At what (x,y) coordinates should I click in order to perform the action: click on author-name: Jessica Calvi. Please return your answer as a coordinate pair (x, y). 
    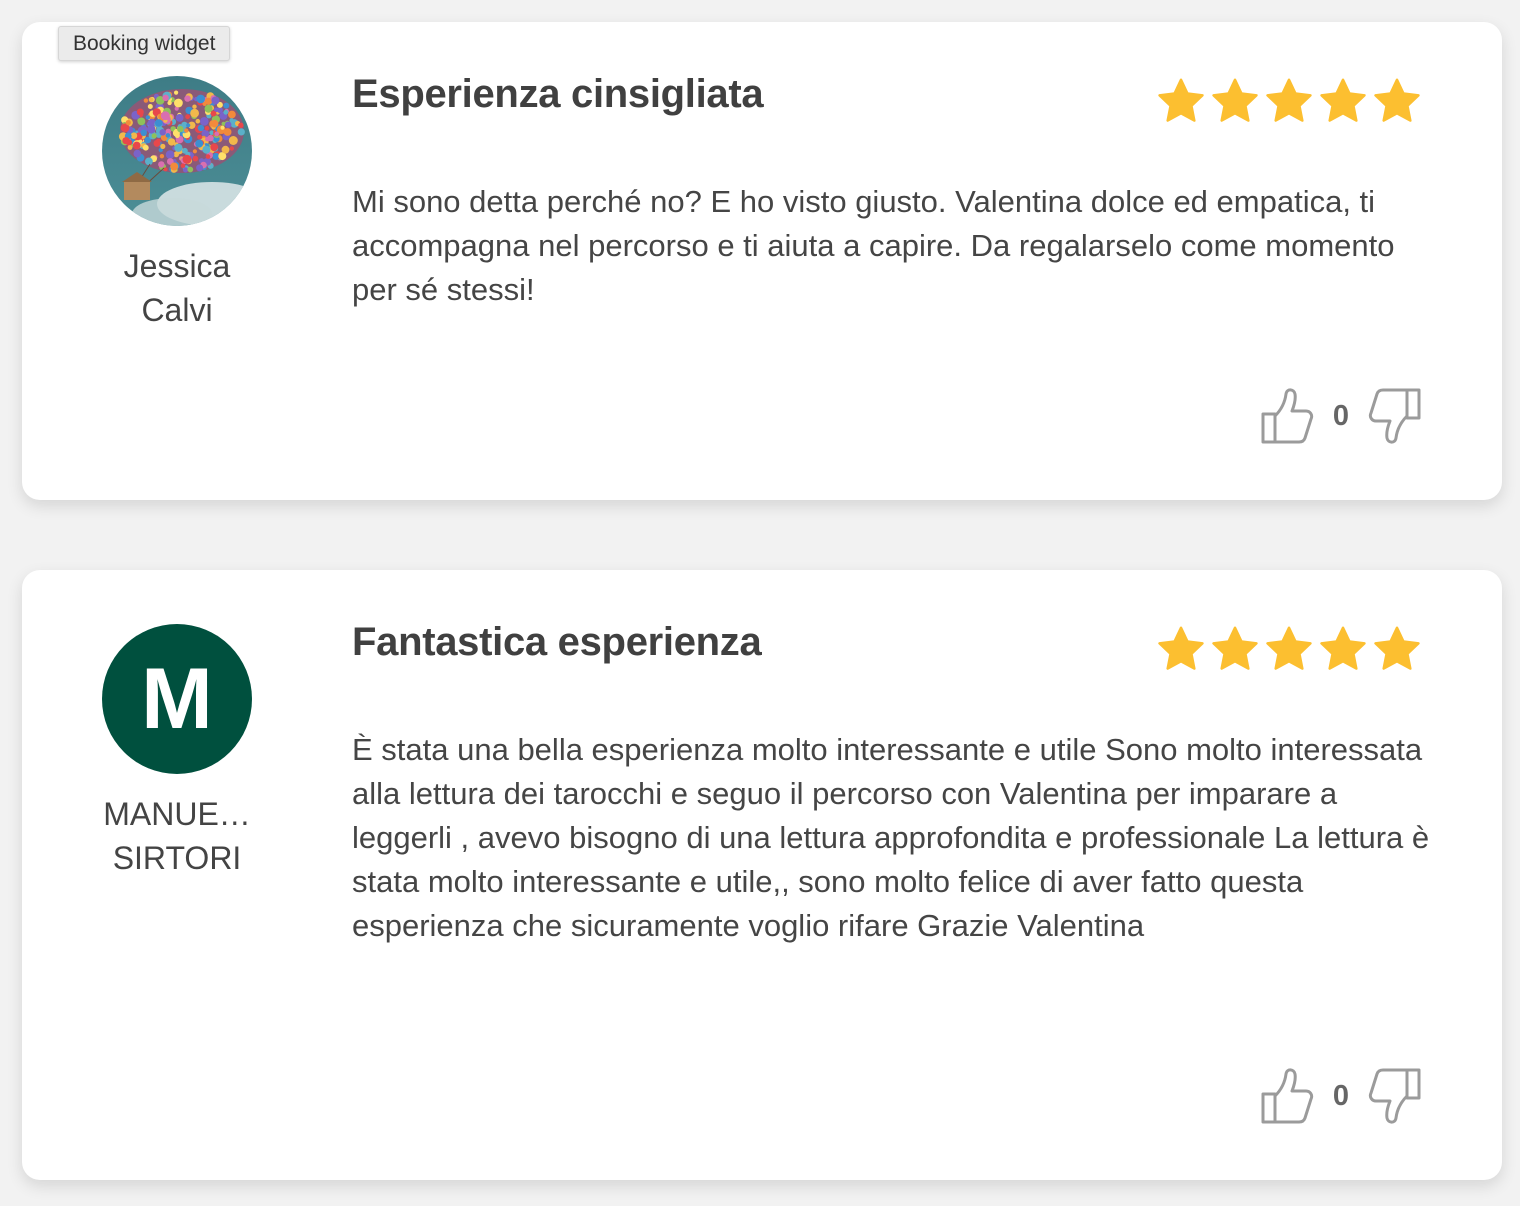
    Looking at the image, I should click on (177, 288).